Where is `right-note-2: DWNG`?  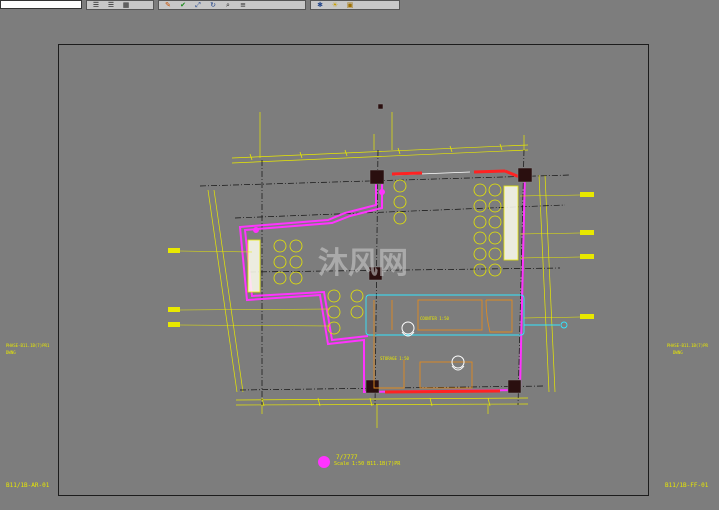
right-note-2: DWNG is located at coordinates (678, 352).